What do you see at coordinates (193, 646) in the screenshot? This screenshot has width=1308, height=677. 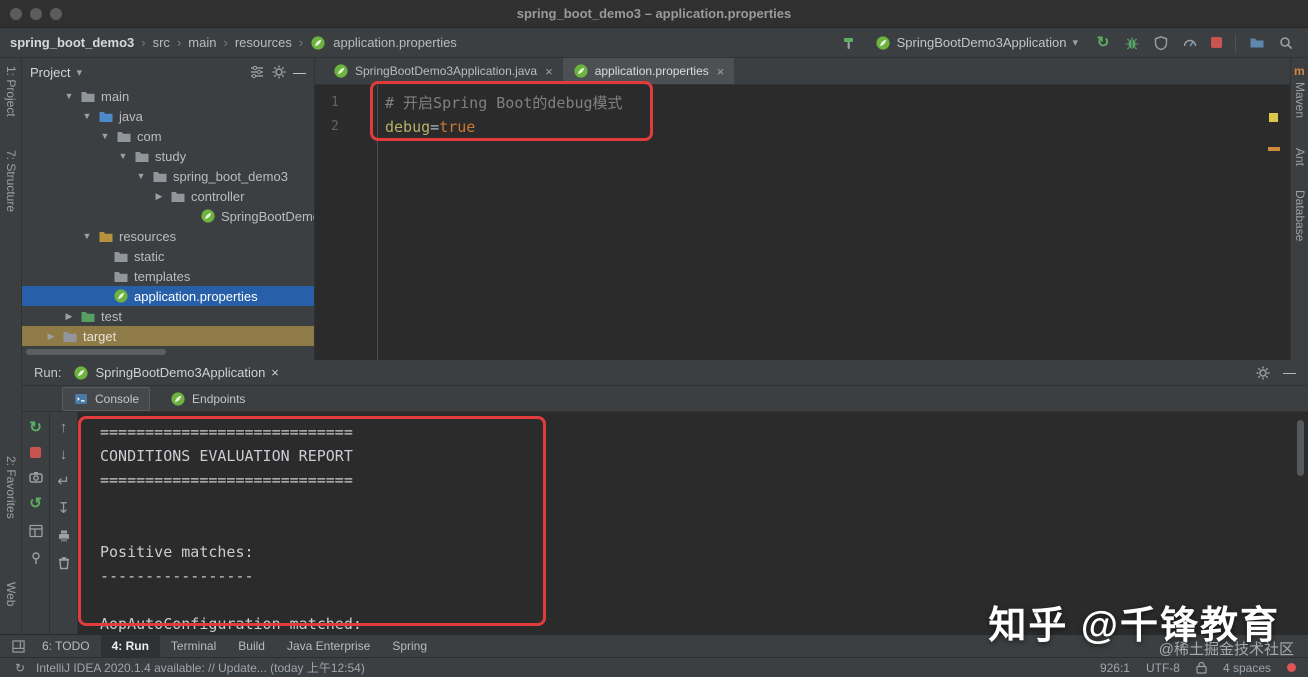 I see `tool-window-terminal: Terminal` at bounding box center [193, 646].